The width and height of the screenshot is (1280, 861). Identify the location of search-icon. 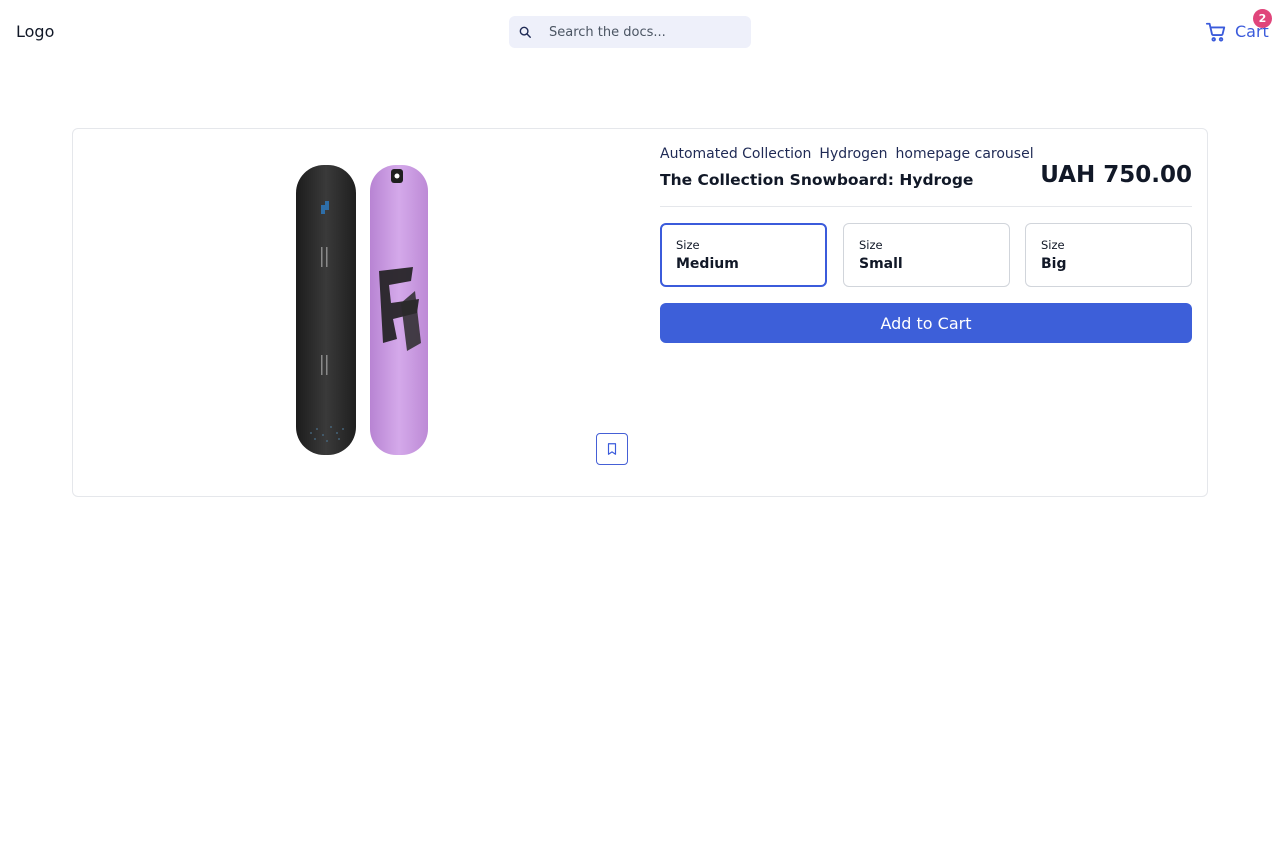
(525, 32).